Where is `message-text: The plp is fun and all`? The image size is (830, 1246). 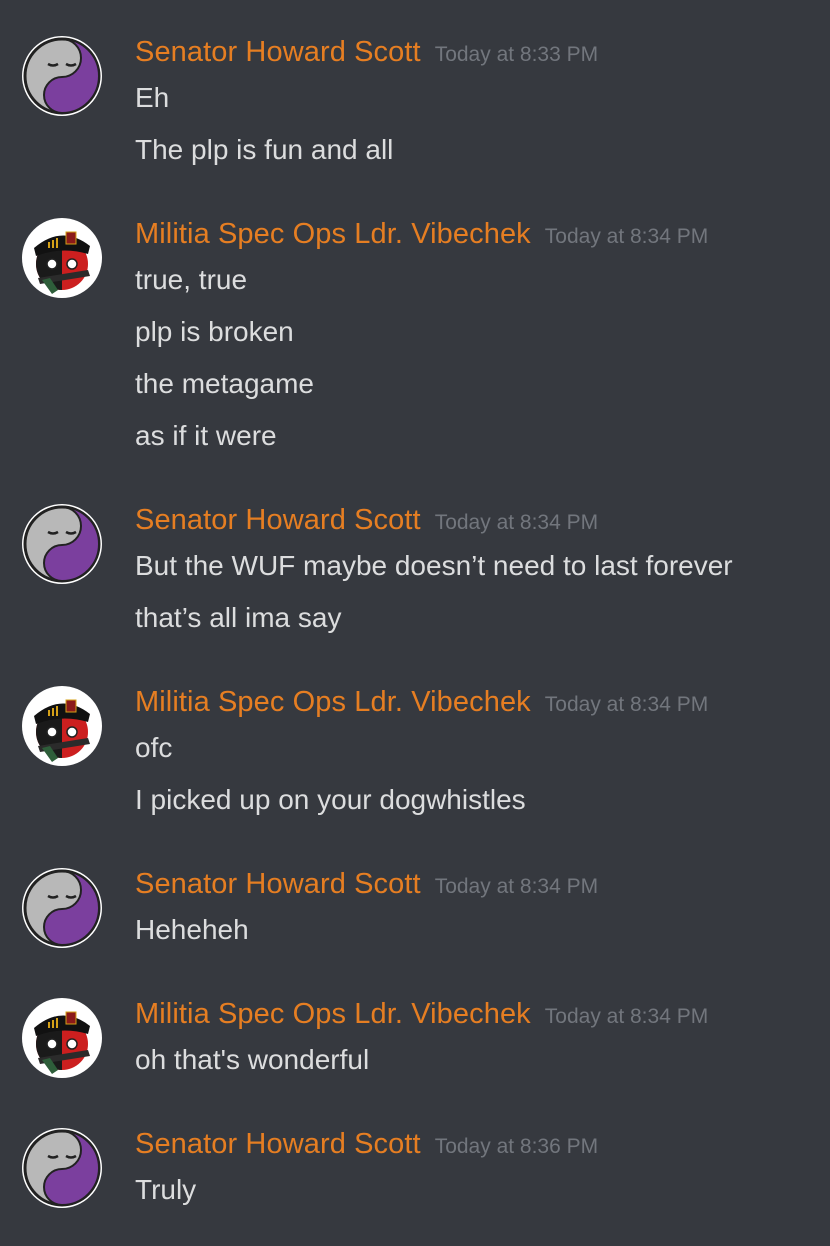 message-text: The plp is fun and all is located at coordinates (264, 149).